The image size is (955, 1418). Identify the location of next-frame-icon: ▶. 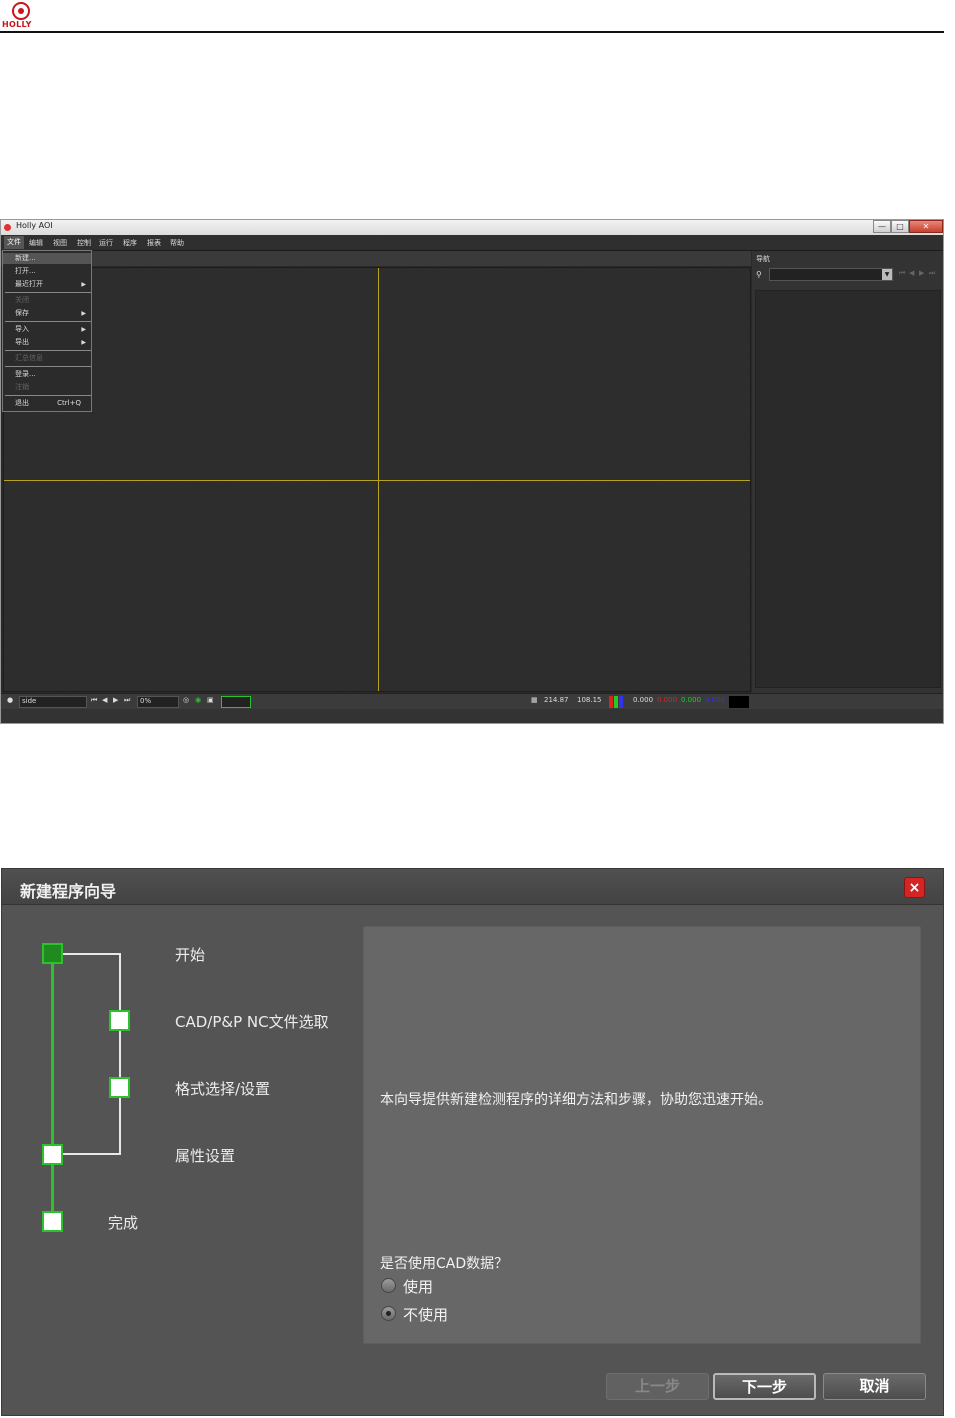
(115, 700).